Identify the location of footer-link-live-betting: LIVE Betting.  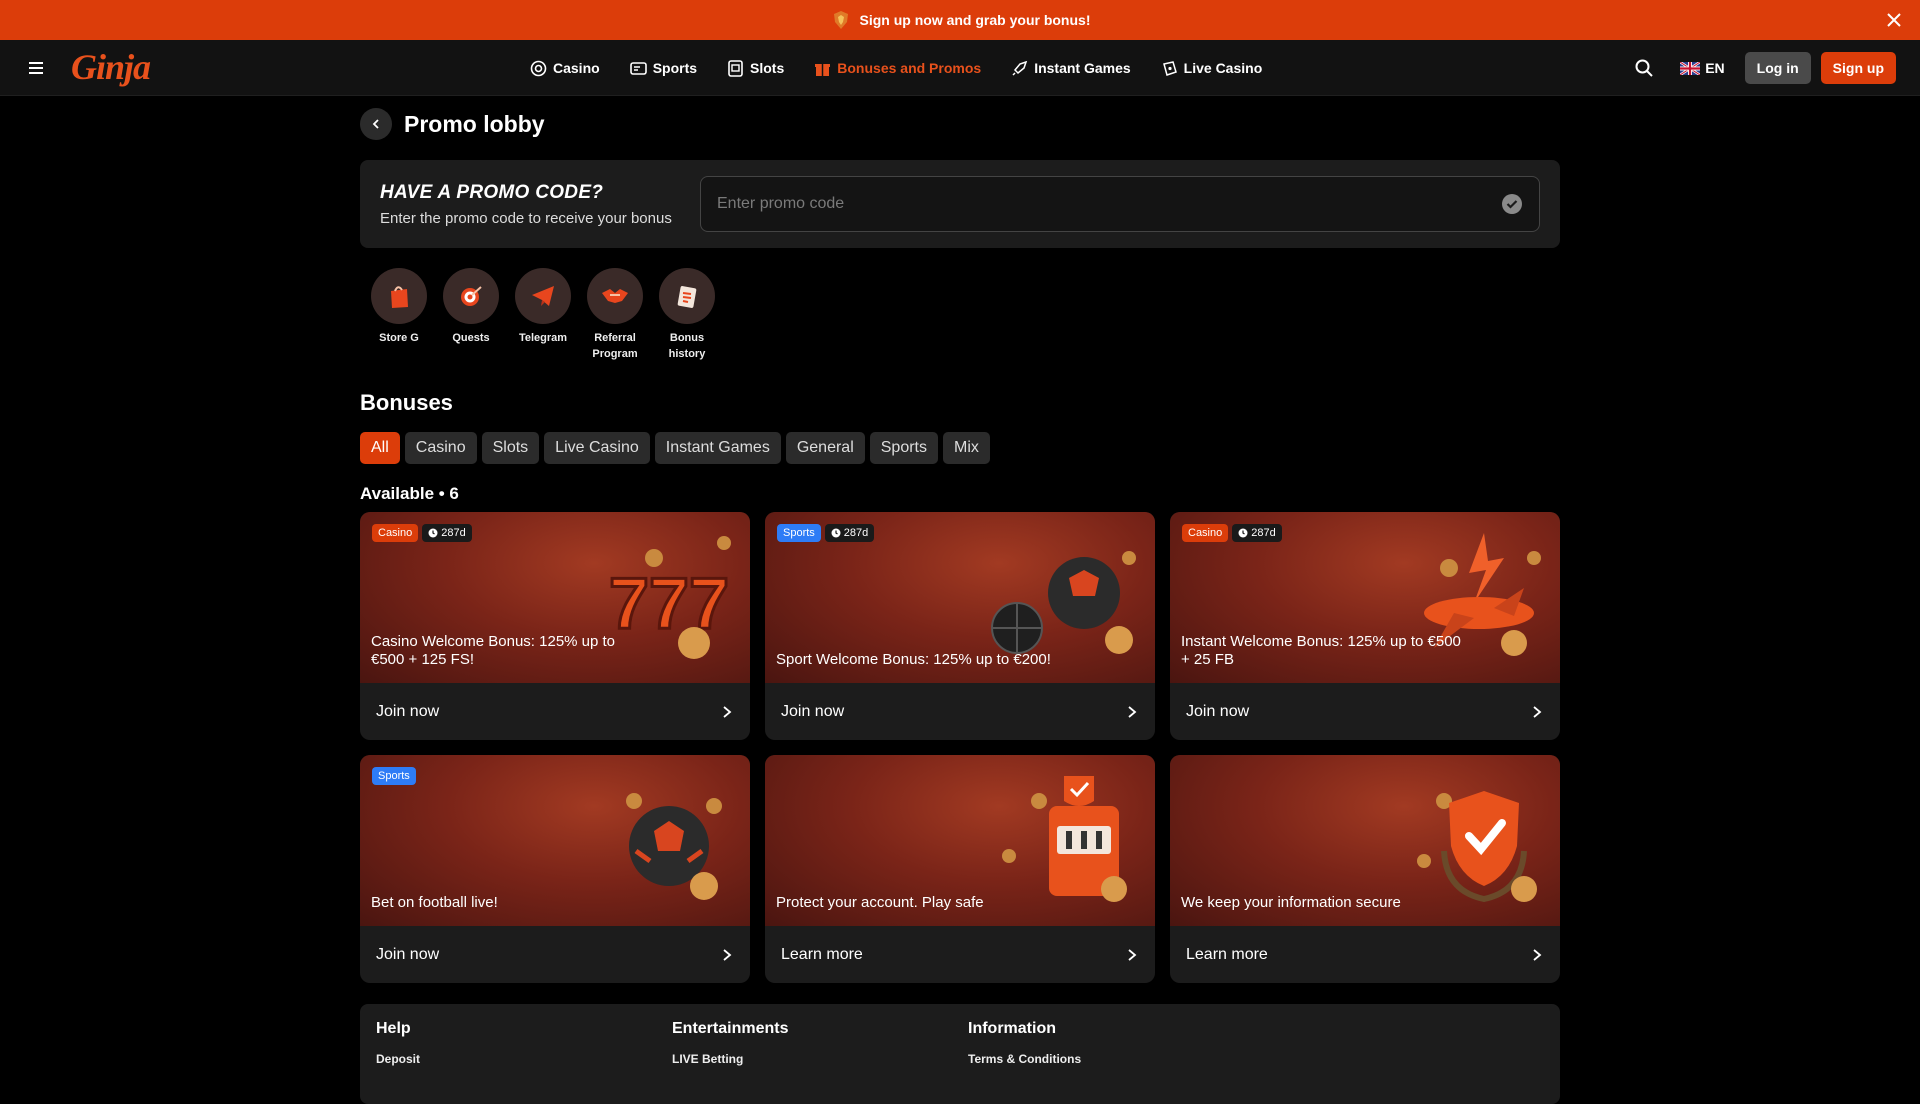
(820, 1059).